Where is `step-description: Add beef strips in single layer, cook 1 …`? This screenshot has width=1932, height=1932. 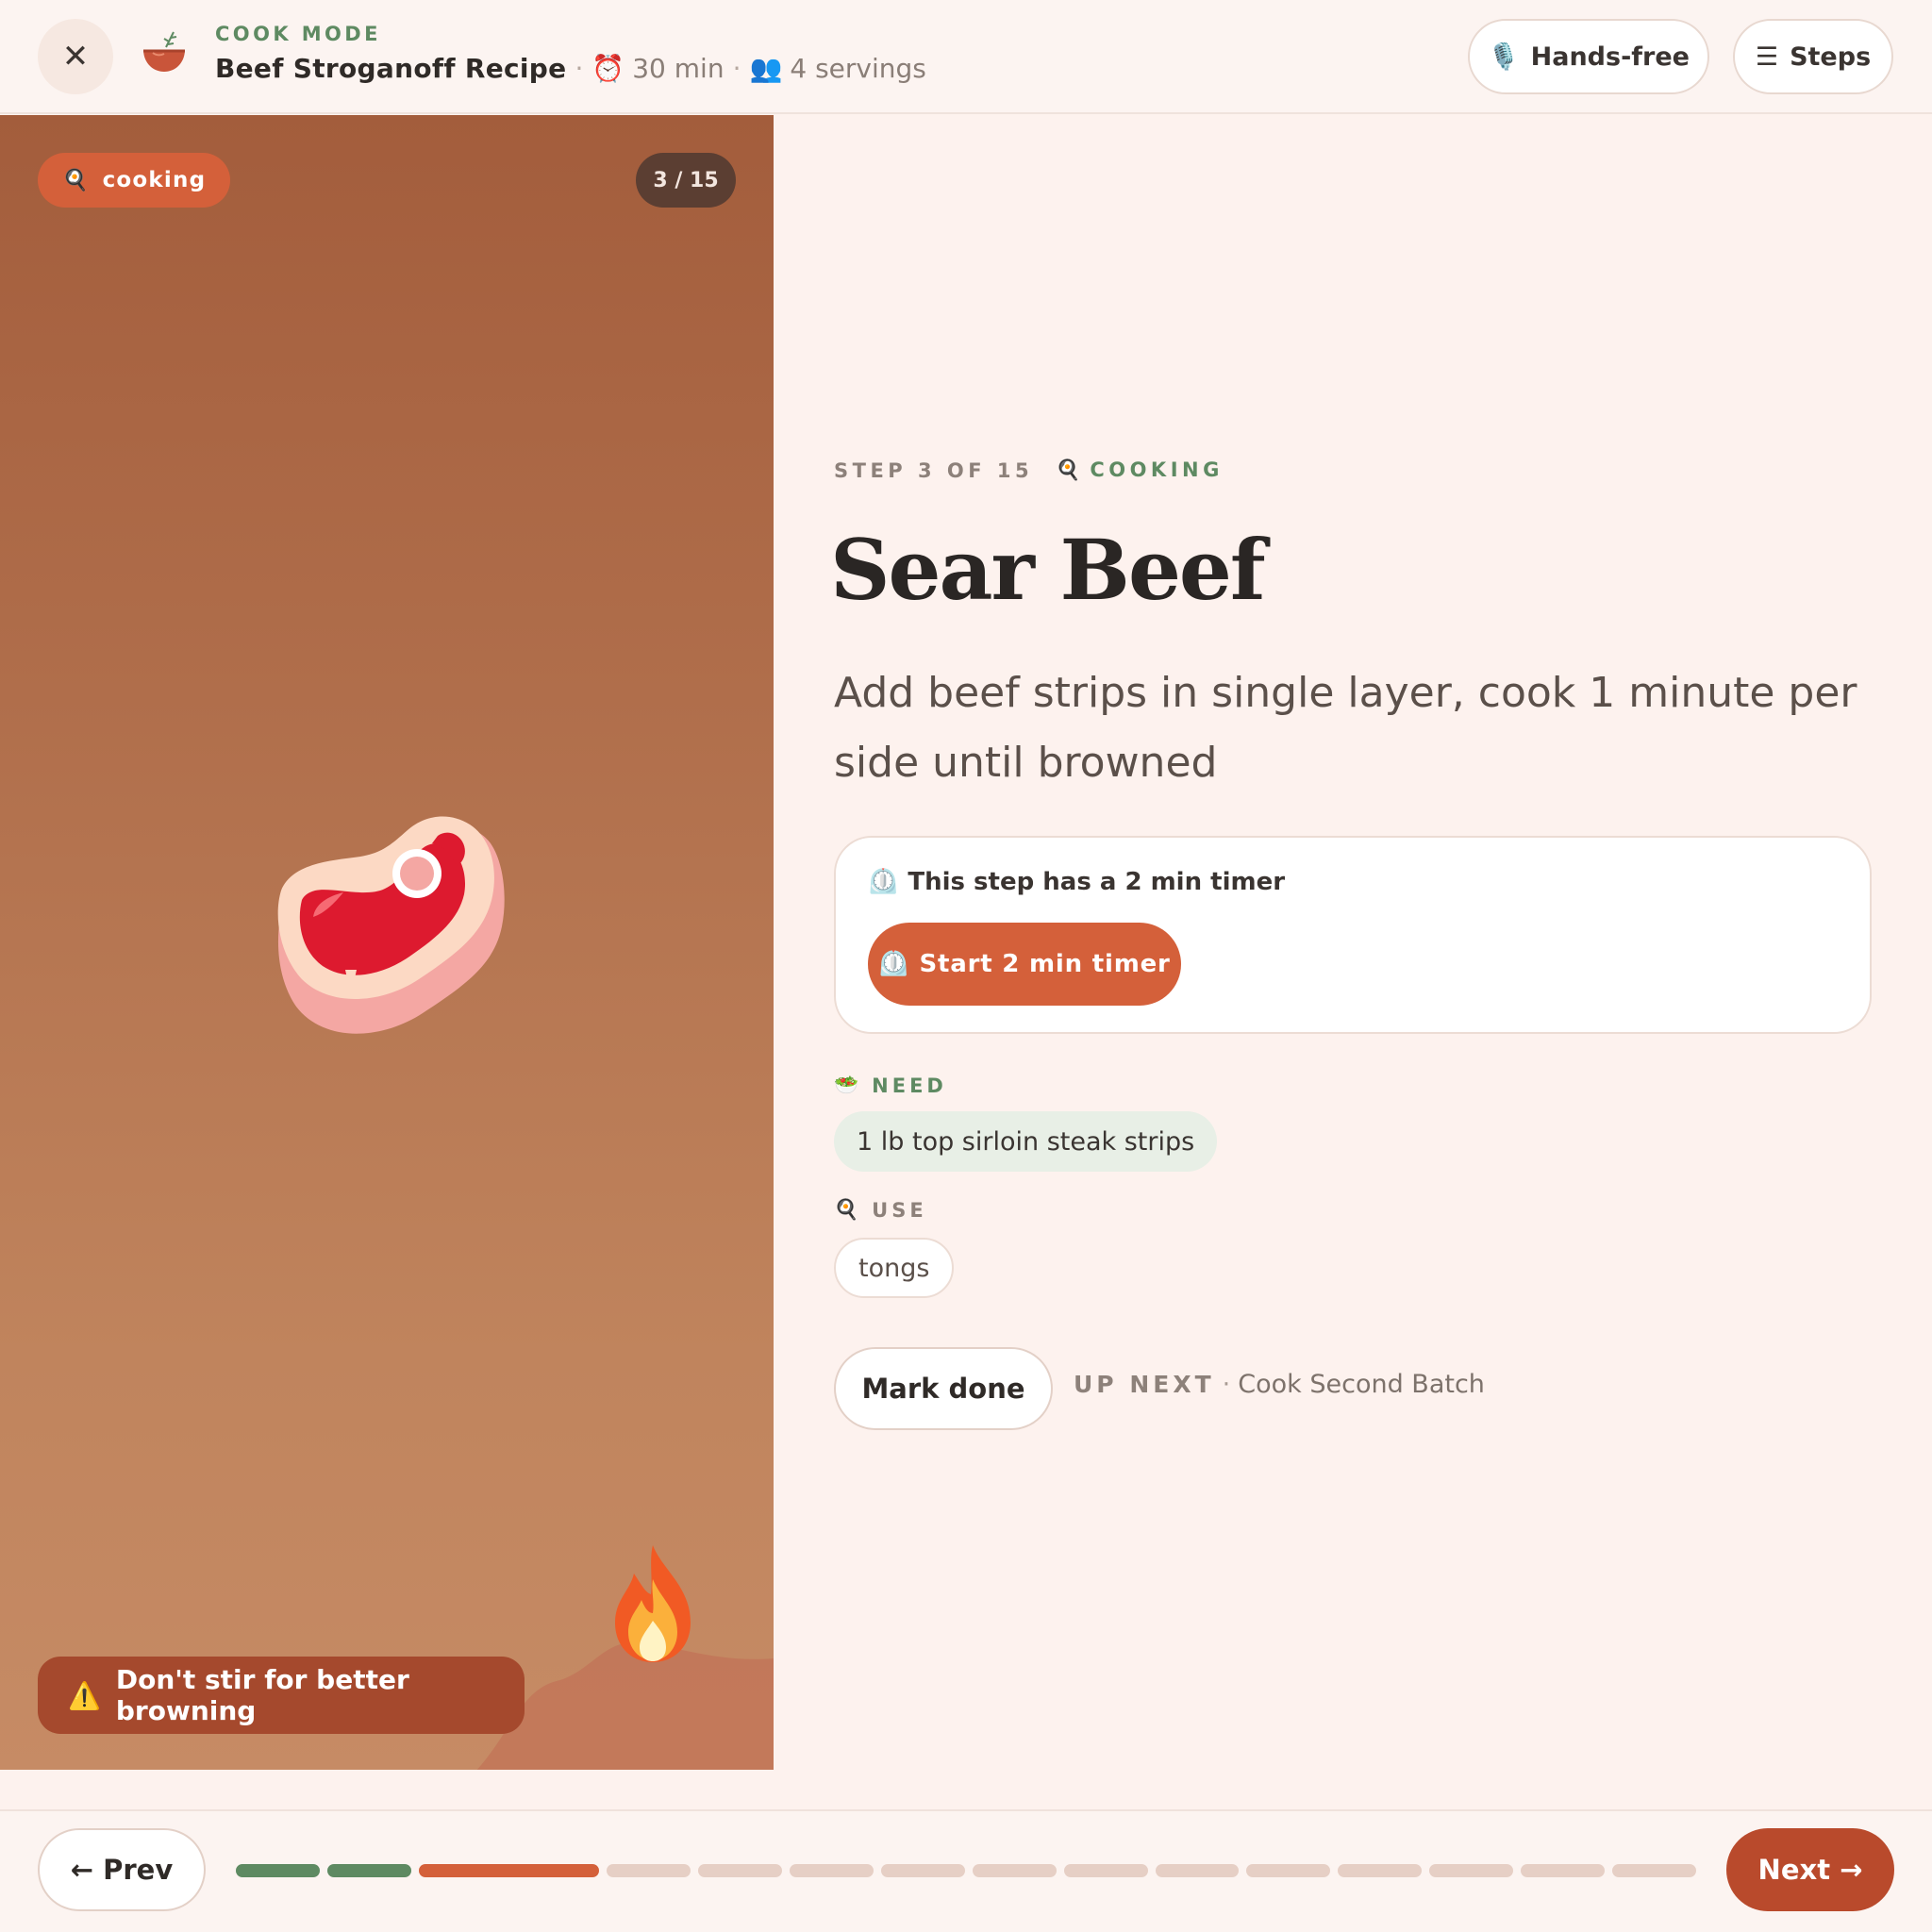 step-description: Add beef strips in single layer, cook 1 … is located at coordinates (1346, 728).